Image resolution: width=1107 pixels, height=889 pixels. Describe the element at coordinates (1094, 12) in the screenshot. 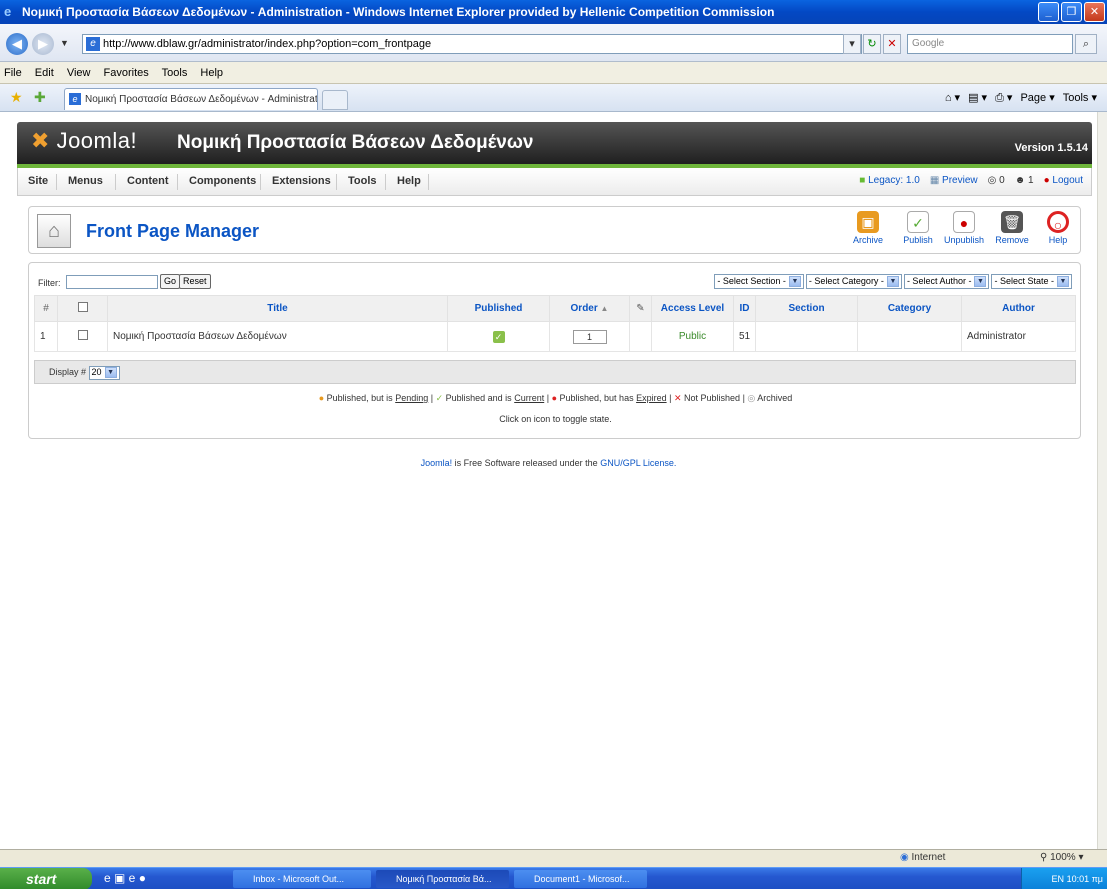

I see `close-icon: ✕` at that location.